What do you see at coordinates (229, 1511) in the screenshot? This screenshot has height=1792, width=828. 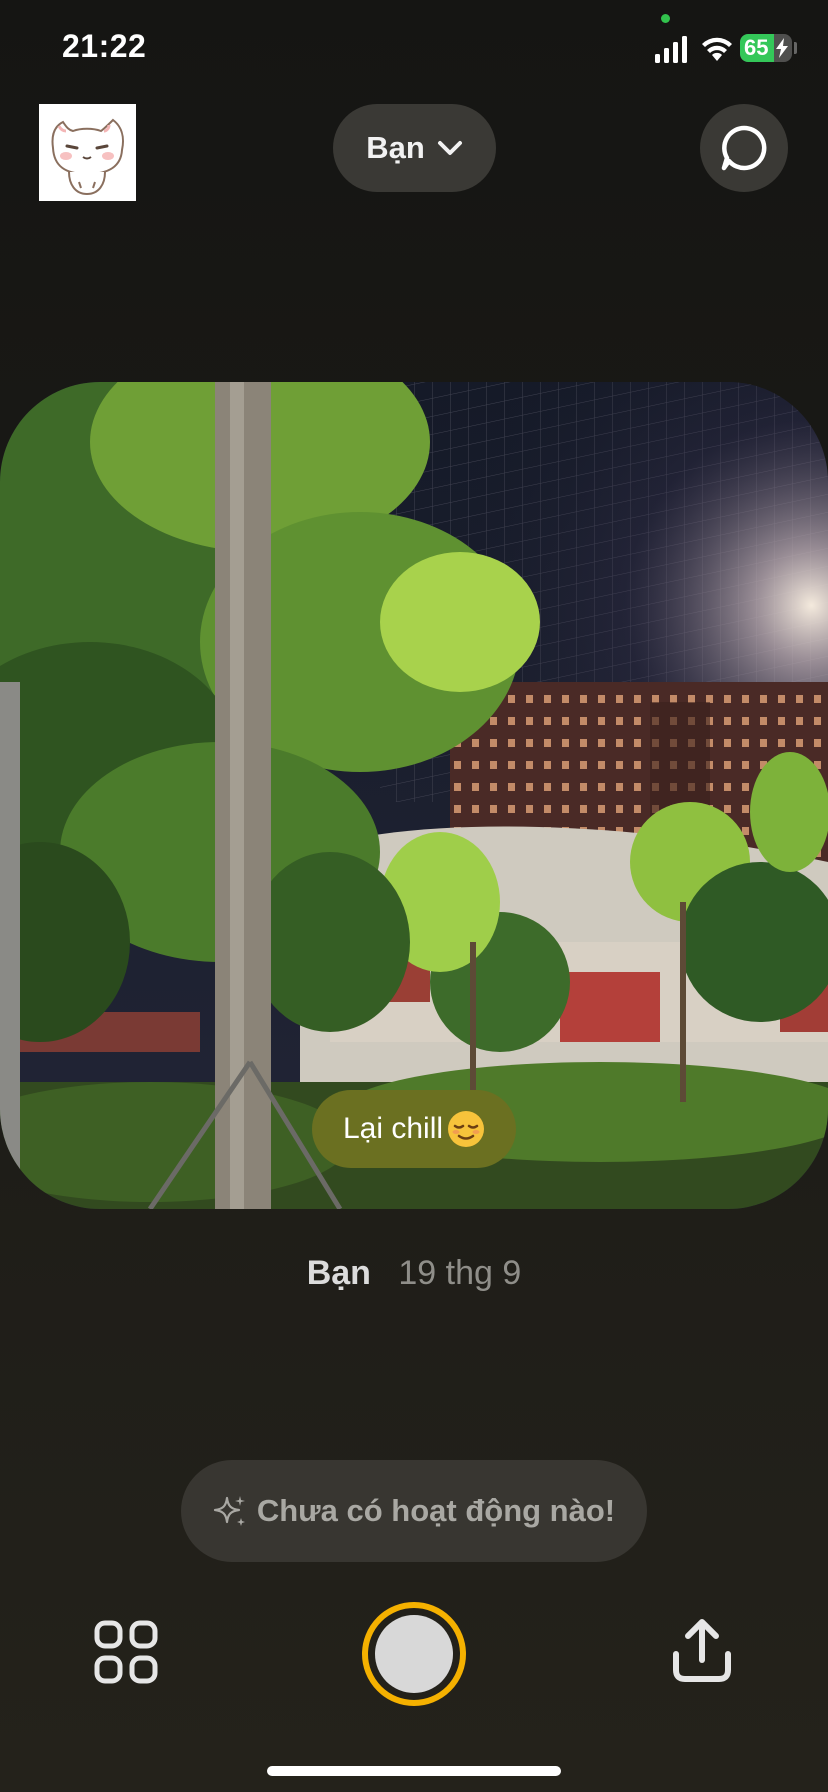 I see `sparkle-icon` at bounding box center [229, 1511].